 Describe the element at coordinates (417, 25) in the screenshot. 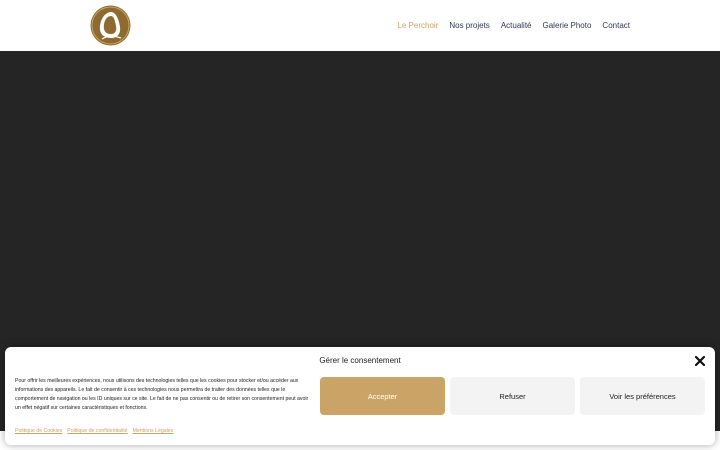

I see `nav-item-le-perchoir: Le Perchoir` at that location.